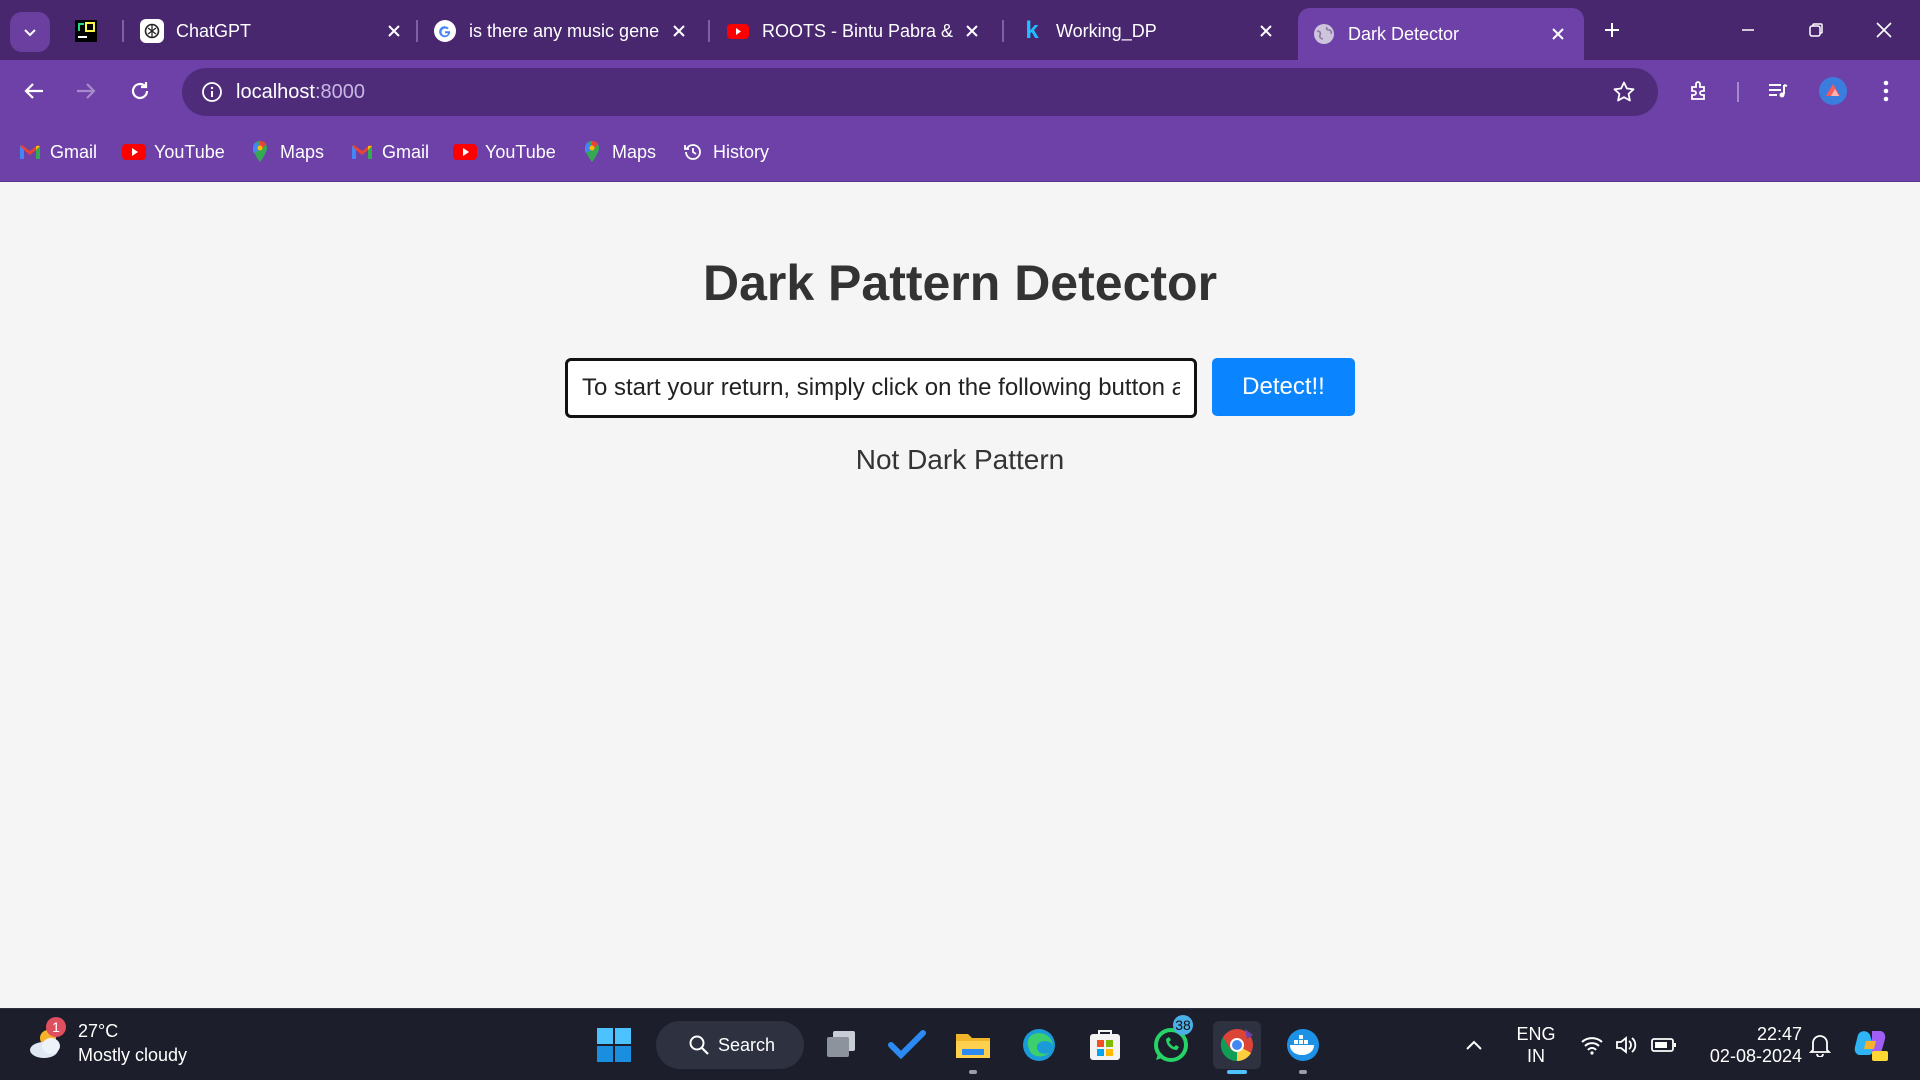 This screenshot has width=1920, height=1080. I want to click on chevron-down-icon, so click(30, 33).